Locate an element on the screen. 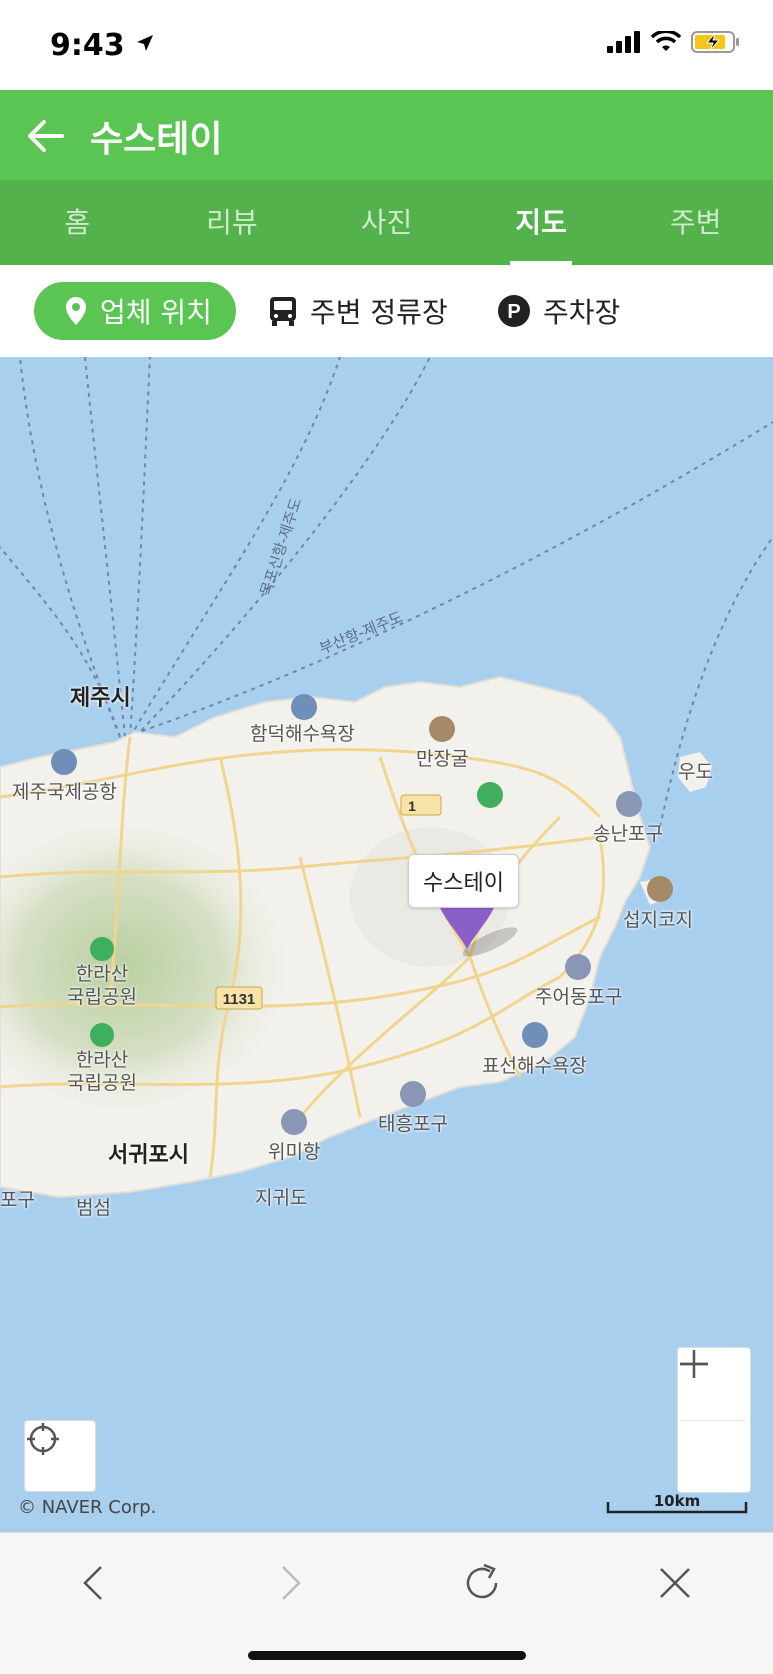 This screenshot has width=773, height=1674. current-location-button is located at coordinates (60, 1456).